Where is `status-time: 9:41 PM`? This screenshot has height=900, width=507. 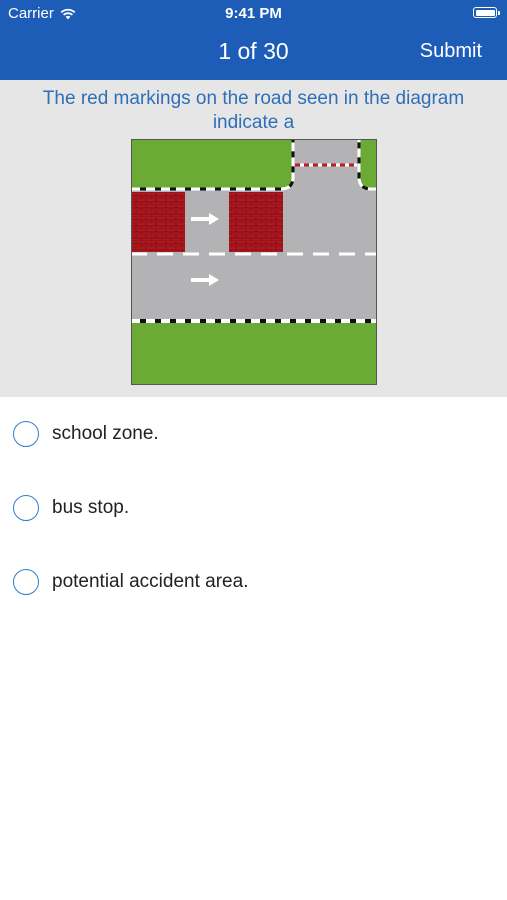 status-time: 9:41 PM is located at coordinates (253, 13).